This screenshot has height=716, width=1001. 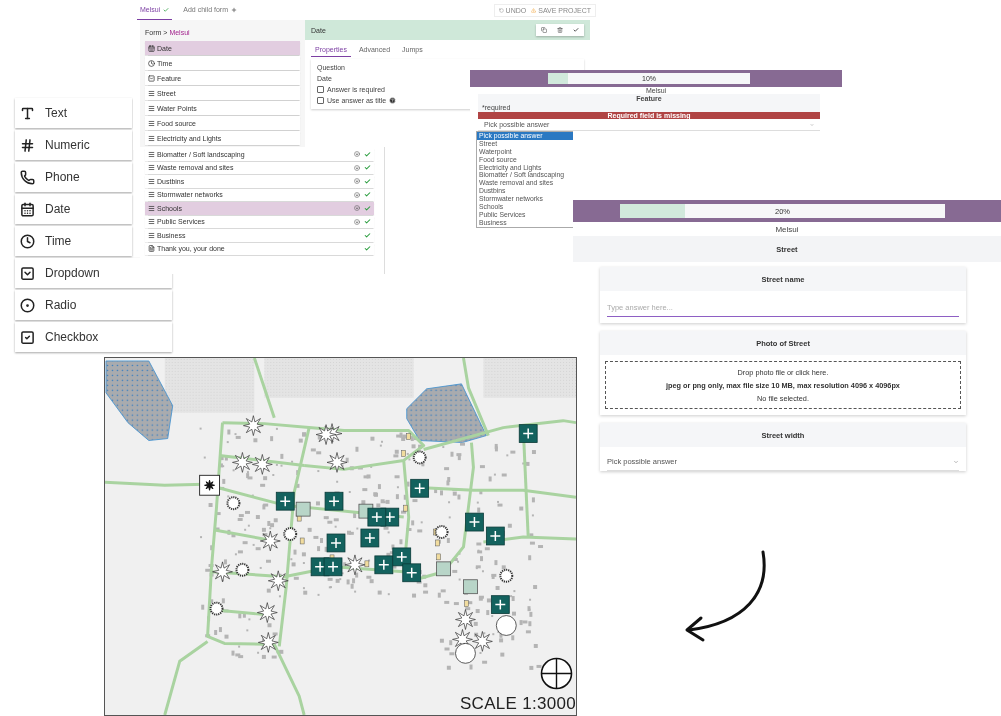 What do you see at coordinates (73, 145) in the screenshot?
I see `field-type-button: Numeric` at bounding box center [73, 145].